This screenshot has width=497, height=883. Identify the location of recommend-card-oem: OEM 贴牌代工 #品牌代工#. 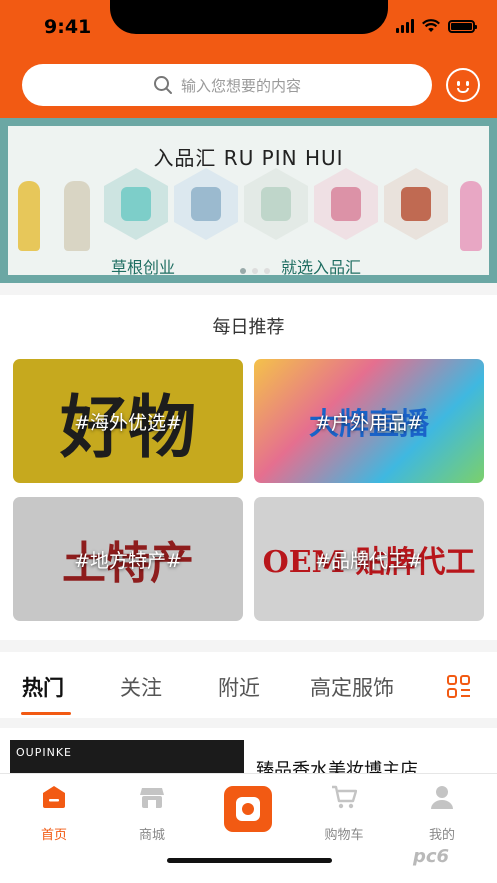
(369, 559).